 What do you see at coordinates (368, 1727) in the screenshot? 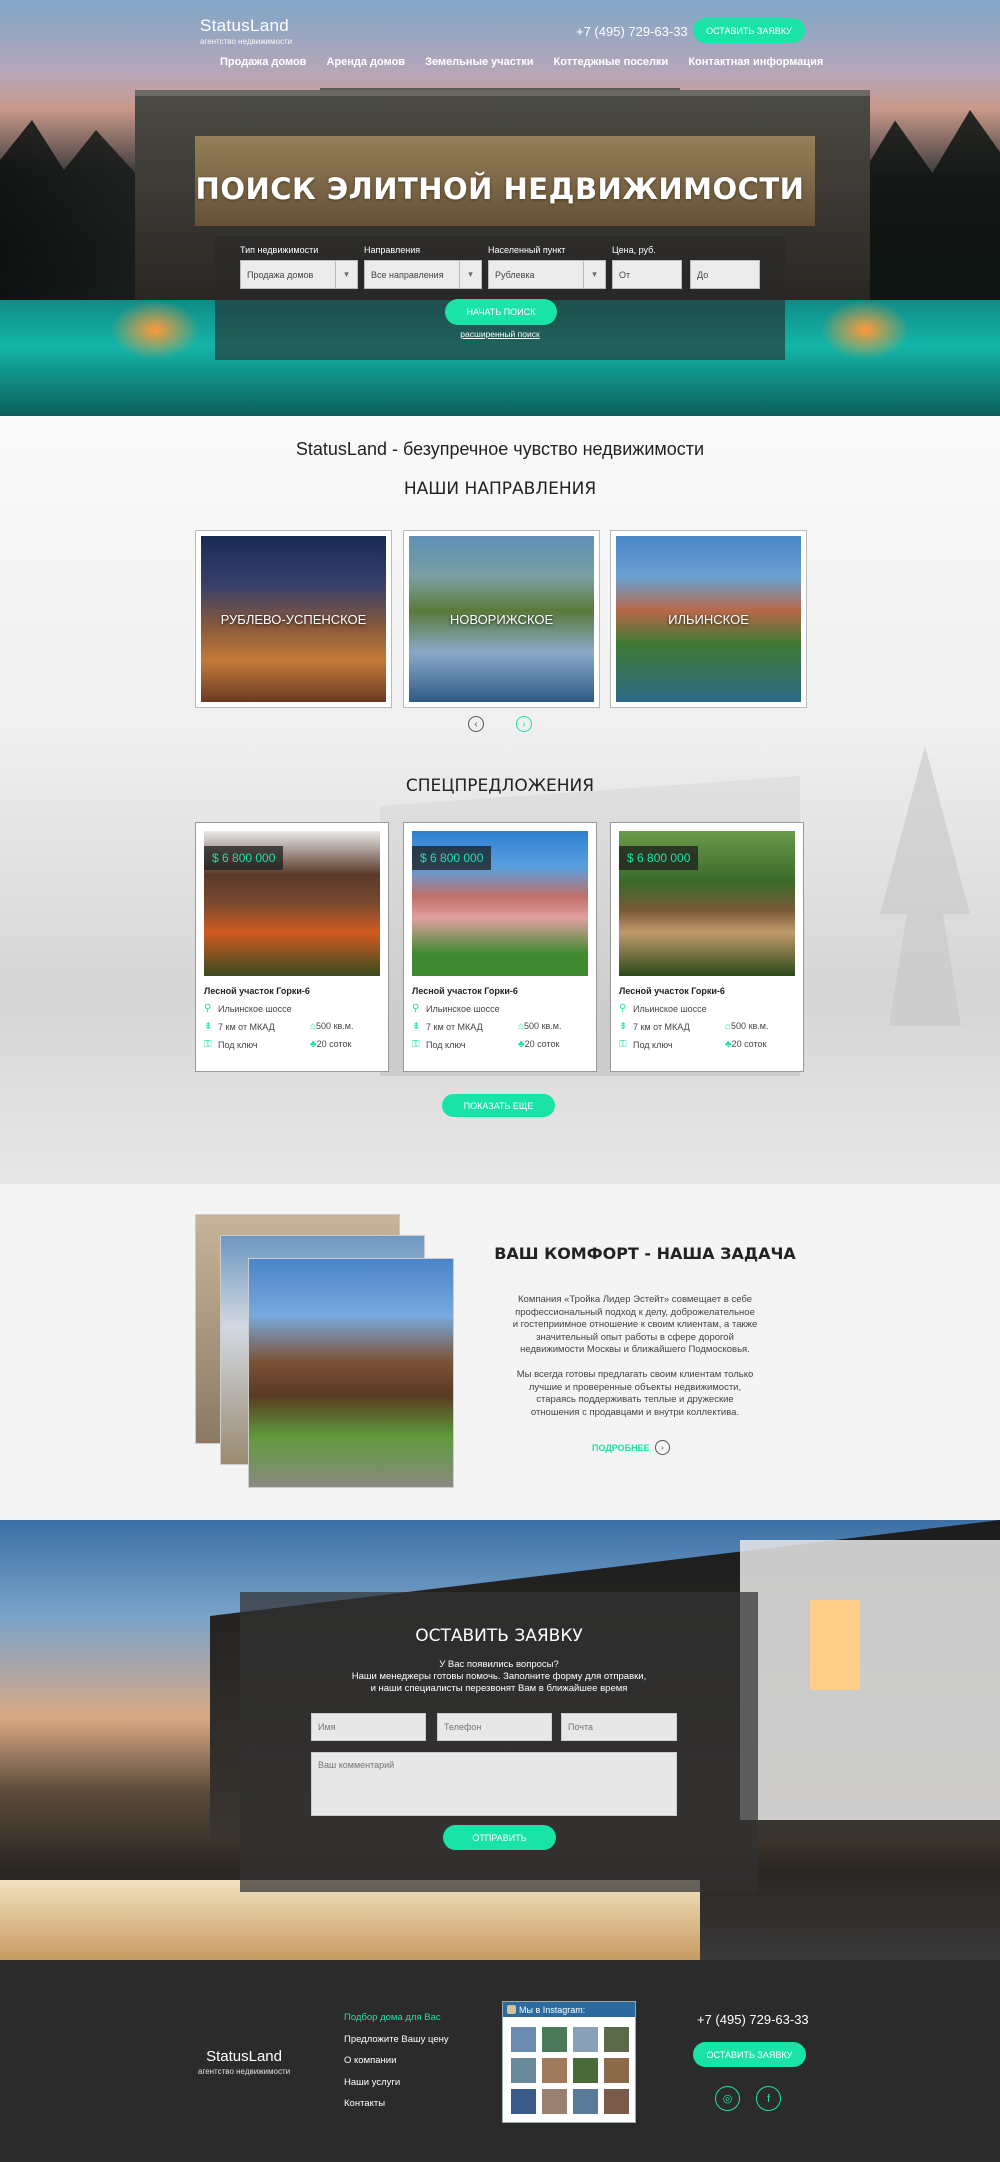
I see `name-input` at bounding box center [368, 1727].